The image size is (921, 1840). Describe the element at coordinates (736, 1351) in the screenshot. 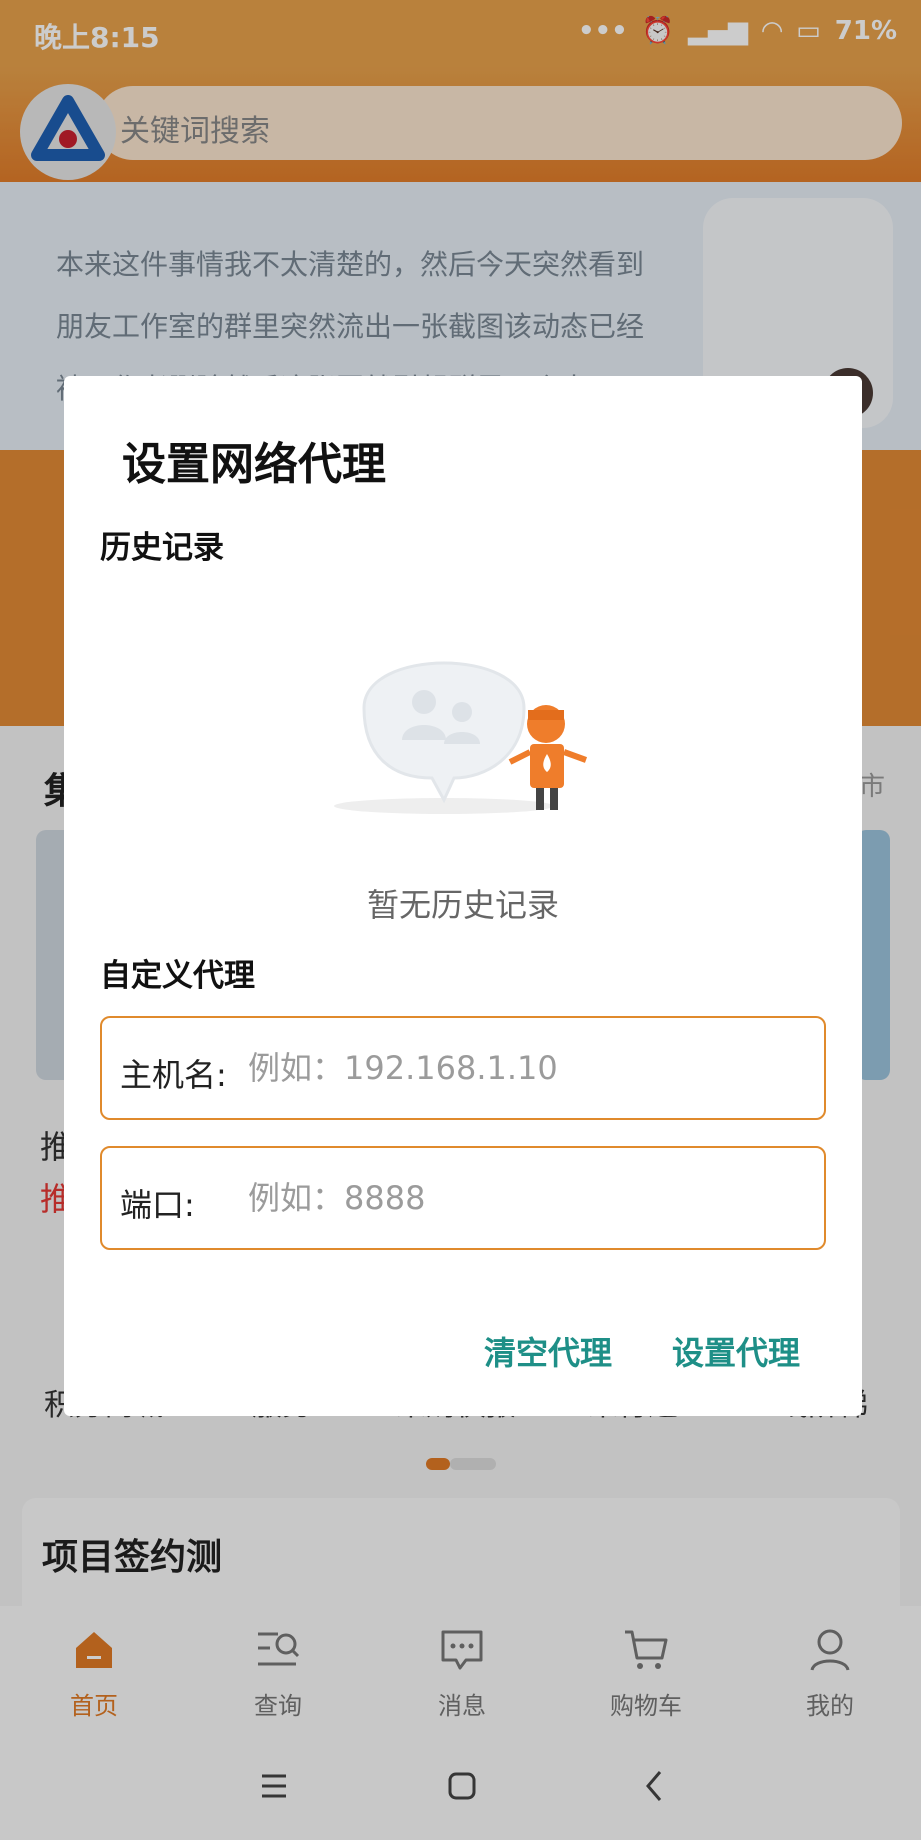

I see `set-proxy-button: 设置代理` at that location.